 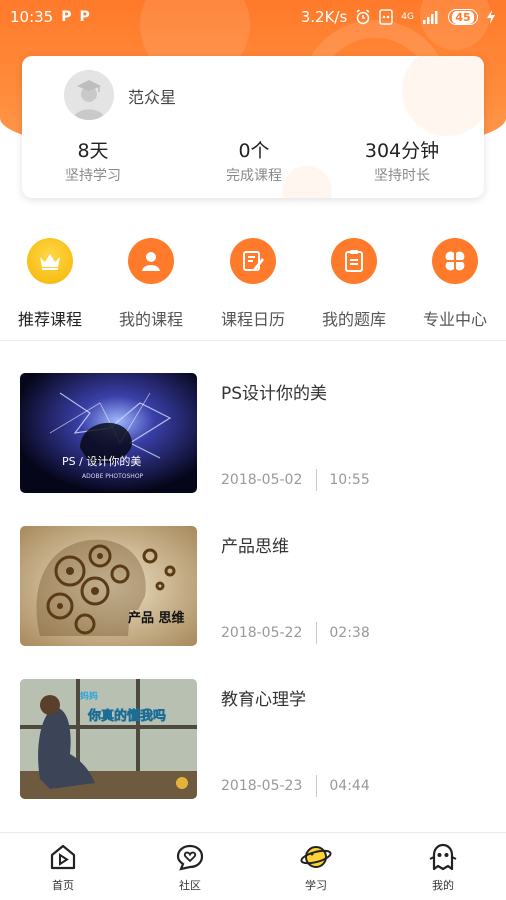 I want to click on stat-label: 完成课程, so click(x=254, y=176).